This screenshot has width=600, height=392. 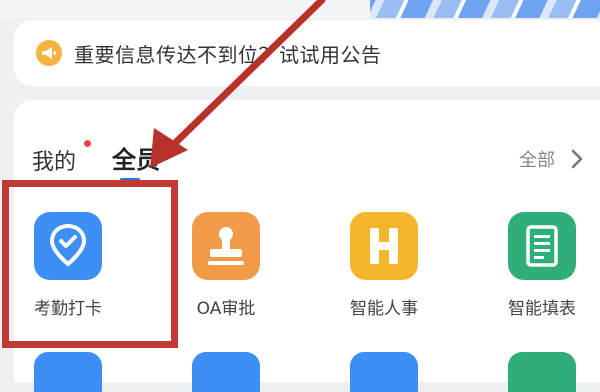 I want to click on app-smart-hr: 智能人事, so click(x=389, y=272).